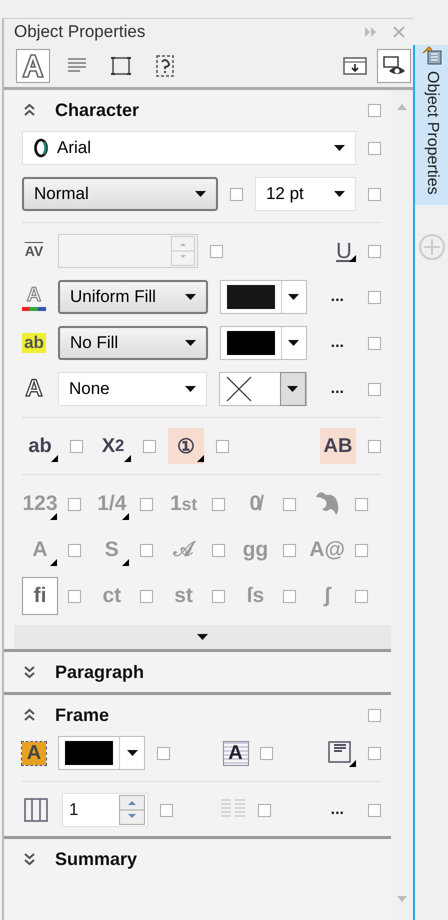 The width and height of the screenshot is (448, 920). What do you see at coordinates (432, 246) in the screenshot?
I see `add-icon` at bounding box center [432, 246].